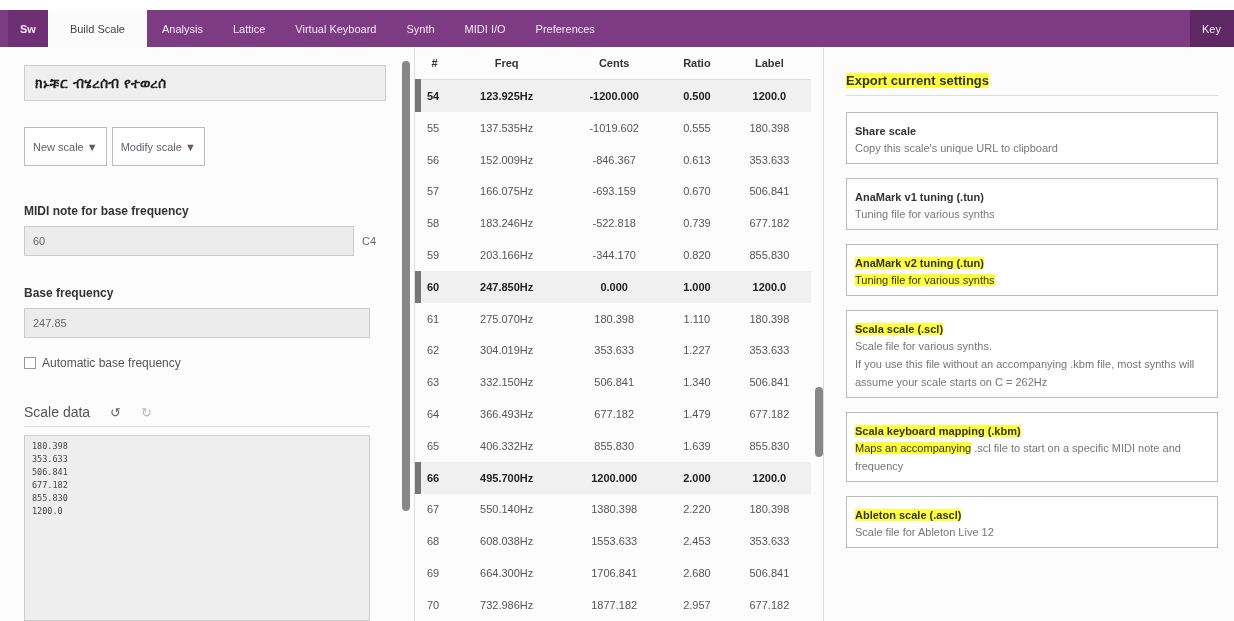 The height and width of the screenshot is (621, 1234). Describe the element at coordinates (420, 28) in the screenshot. I see `nav-tab: Synth` at that location.